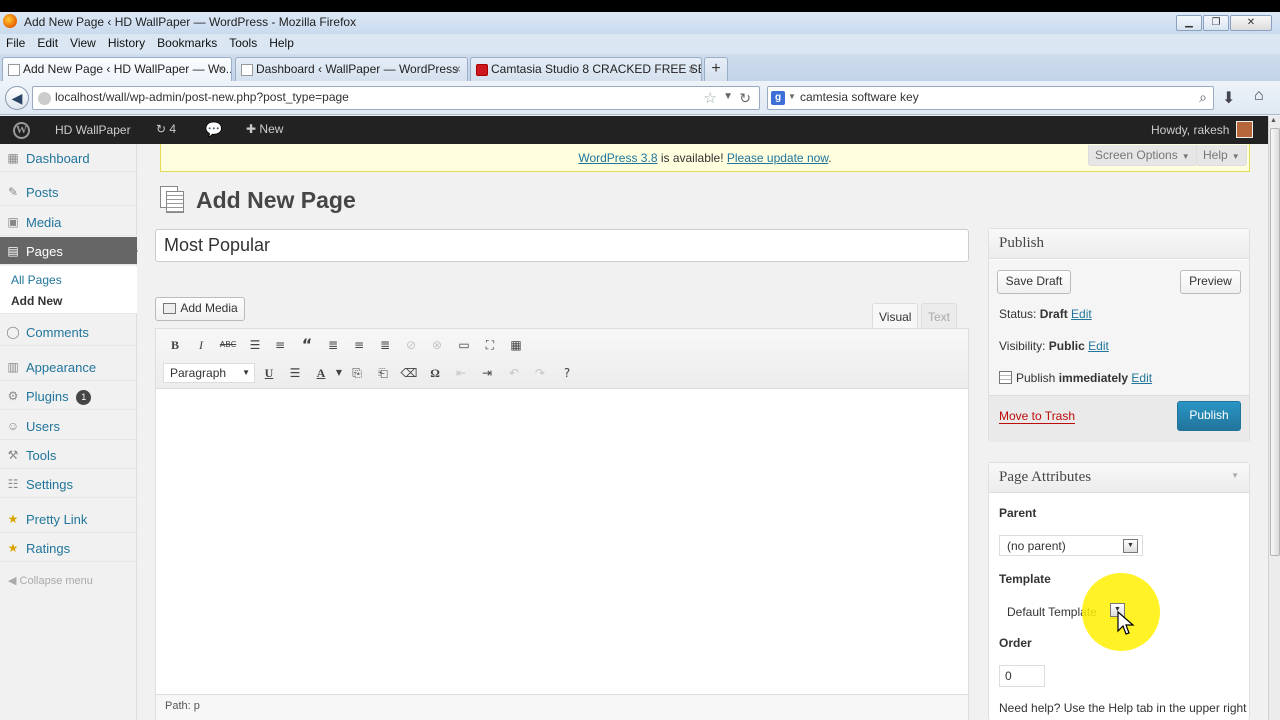 The width and height of the screenshot is (1280, 720). I want to click on url-bar: ☆ ▼ ↻, so click(396, 98).